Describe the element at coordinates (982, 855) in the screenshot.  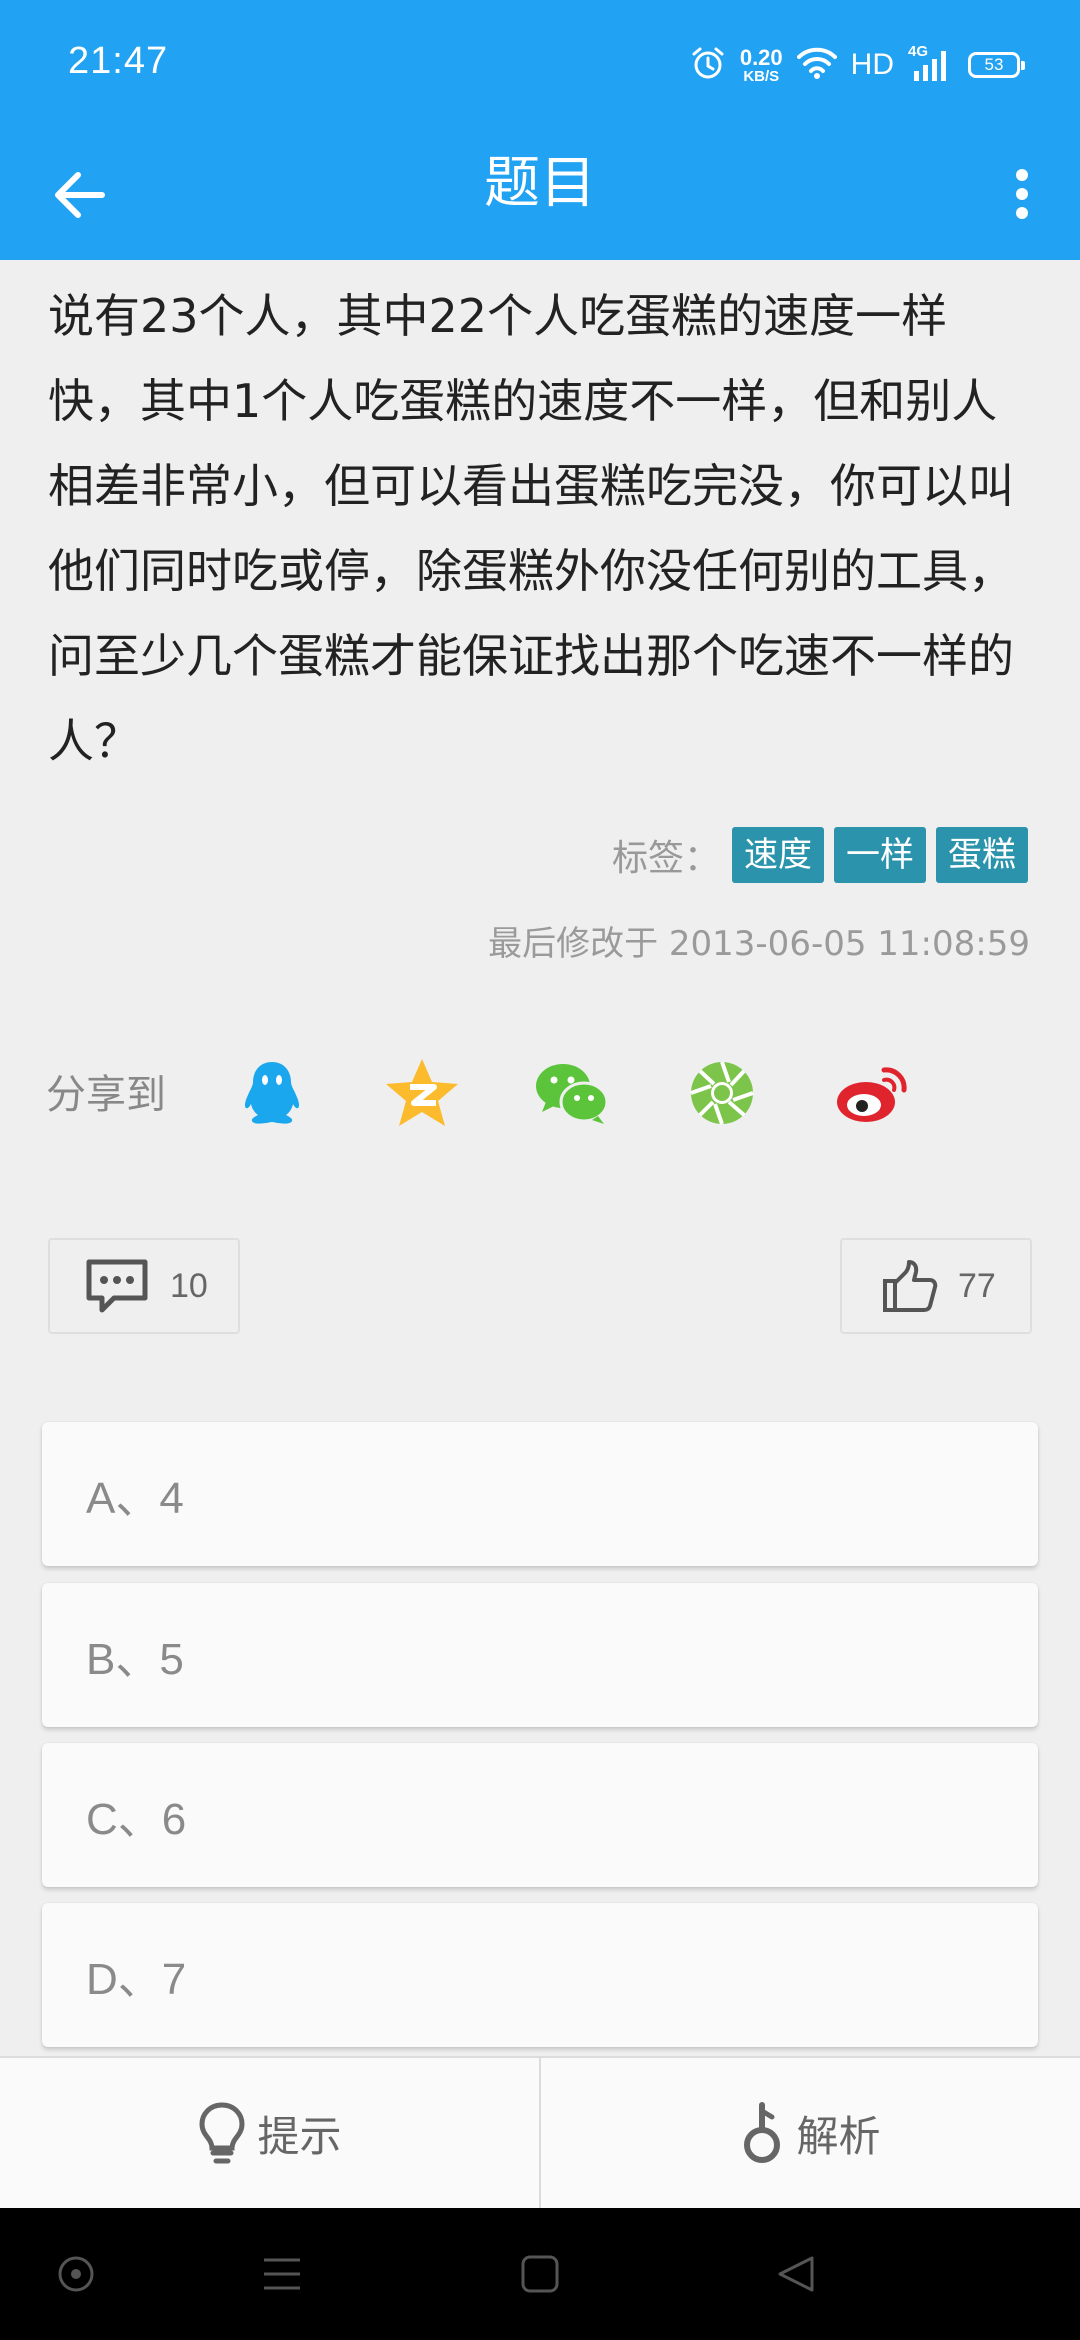
I see `tag-chip: 蛋糕` at that location.